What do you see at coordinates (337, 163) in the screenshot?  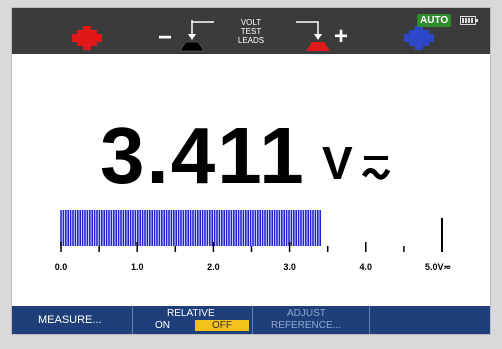 I see `measurement-unit: V` at bounding box center [337, 163].